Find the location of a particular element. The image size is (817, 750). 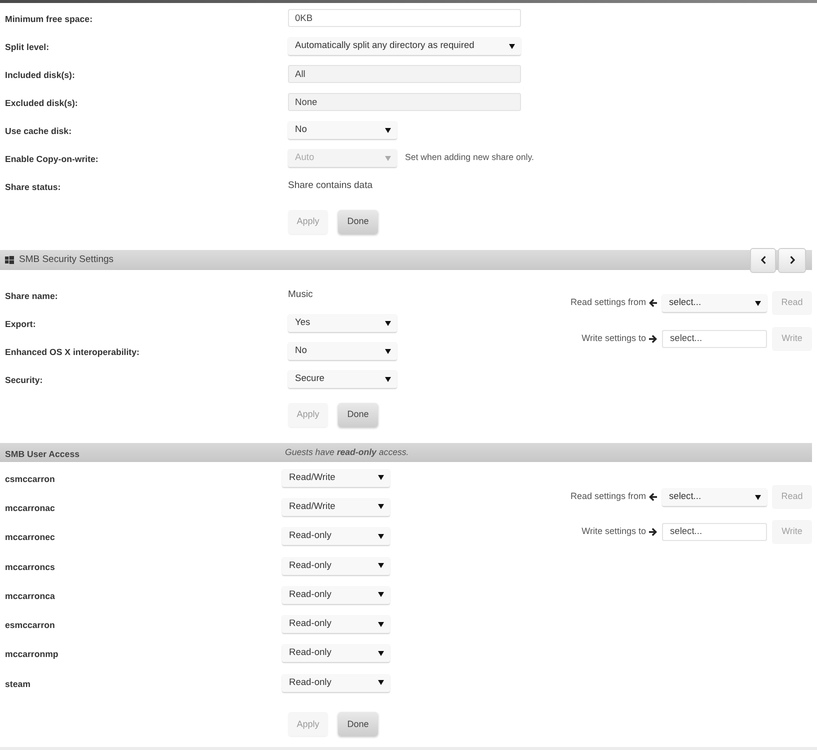

guest-access-note: Guests have read-only access. is located at coordinates (347, 452).